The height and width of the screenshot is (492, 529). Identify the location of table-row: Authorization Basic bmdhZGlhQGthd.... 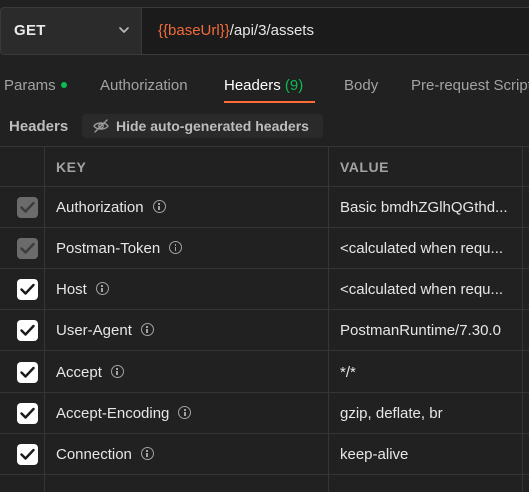
(264, 207).